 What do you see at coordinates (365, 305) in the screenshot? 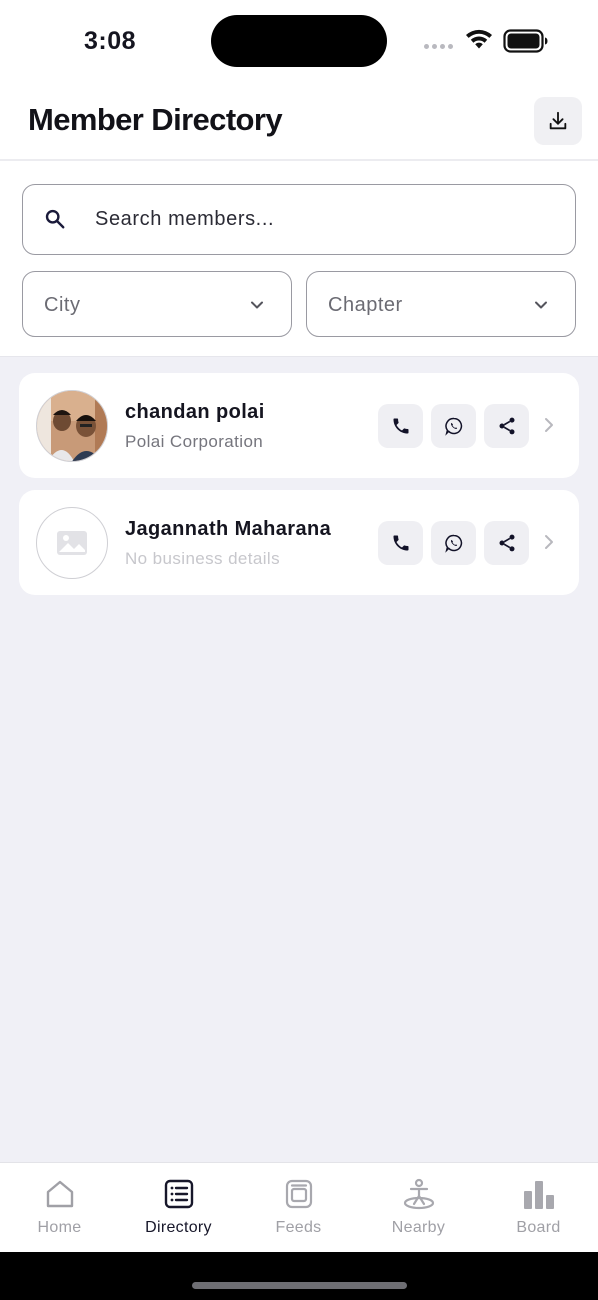
I see `chapter-select-label: Chapter` at bounding box center [365, 305].